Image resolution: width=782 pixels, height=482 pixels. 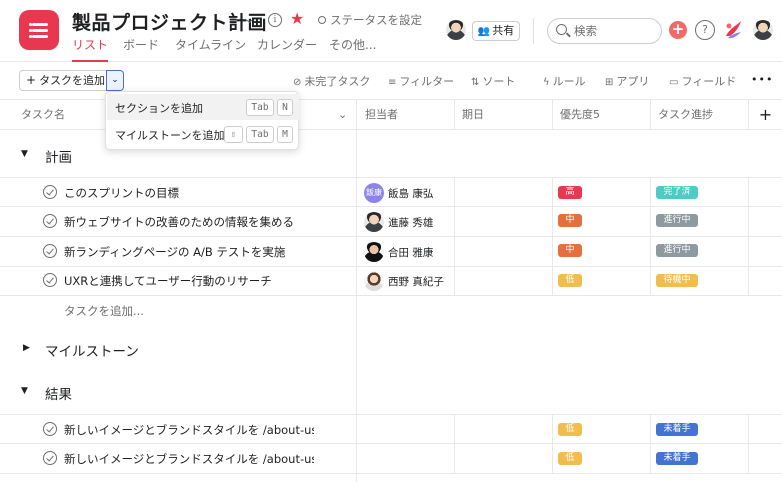 I want to click on star-icon: ★, so click(x=297, y=18).